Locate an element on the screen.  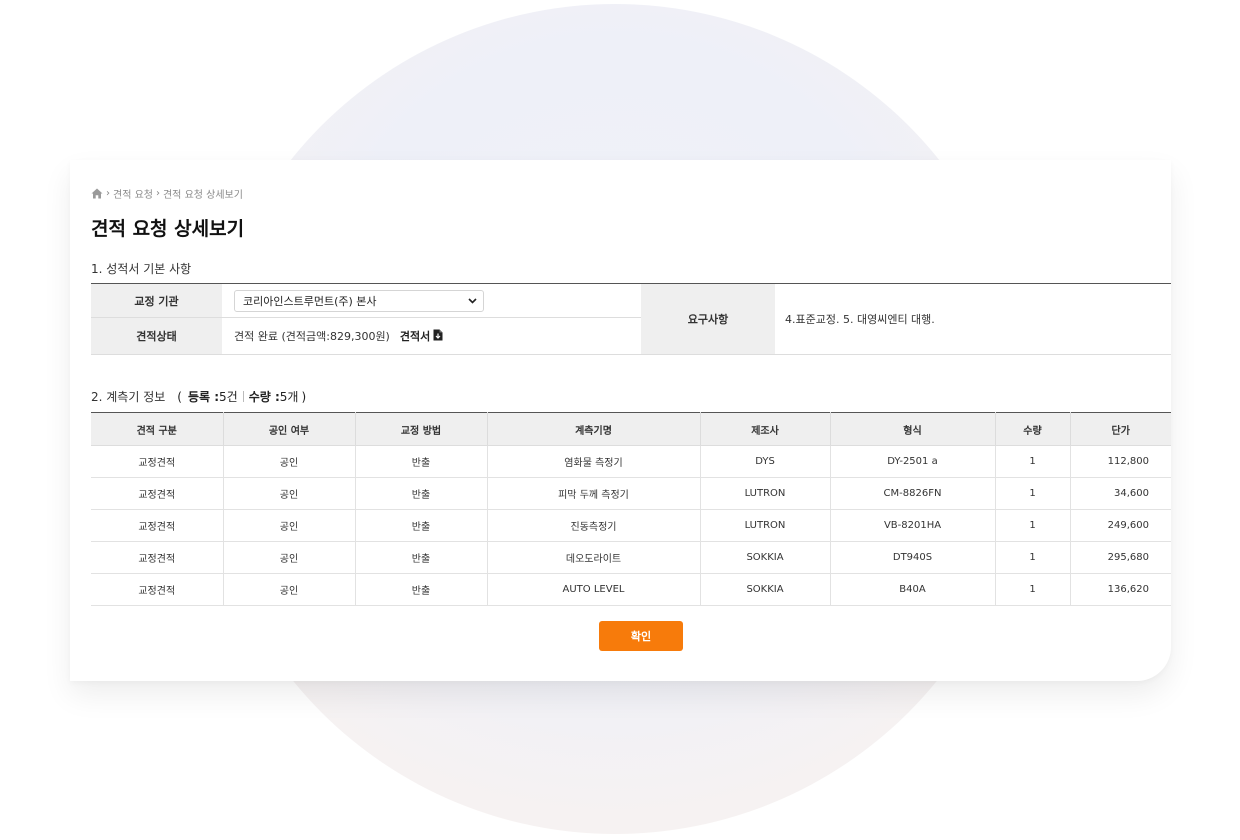
table-cell: 데오도라이트 is located at coordinates (594, 557).